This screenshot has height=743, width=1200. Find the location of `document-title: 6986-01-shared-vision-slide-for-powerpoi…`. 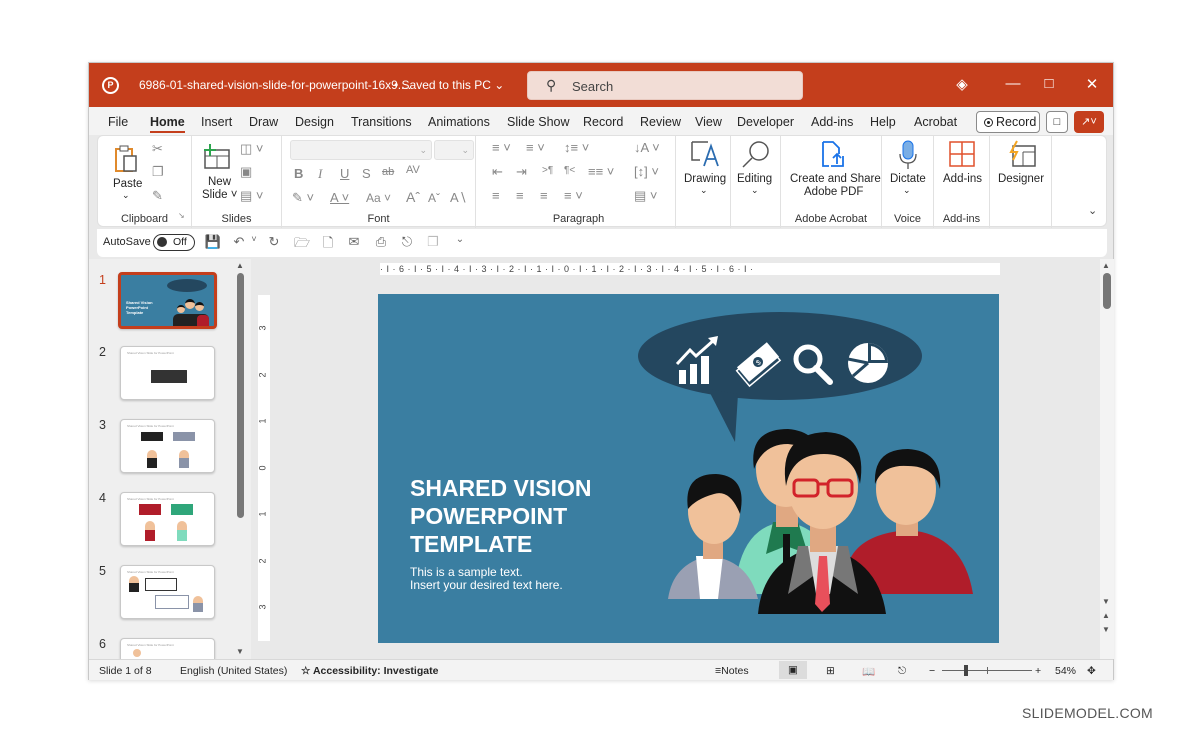

document-title: 6986-01-shared-vision-slide-for-powerpoi… is located at coordinates (275, 85).